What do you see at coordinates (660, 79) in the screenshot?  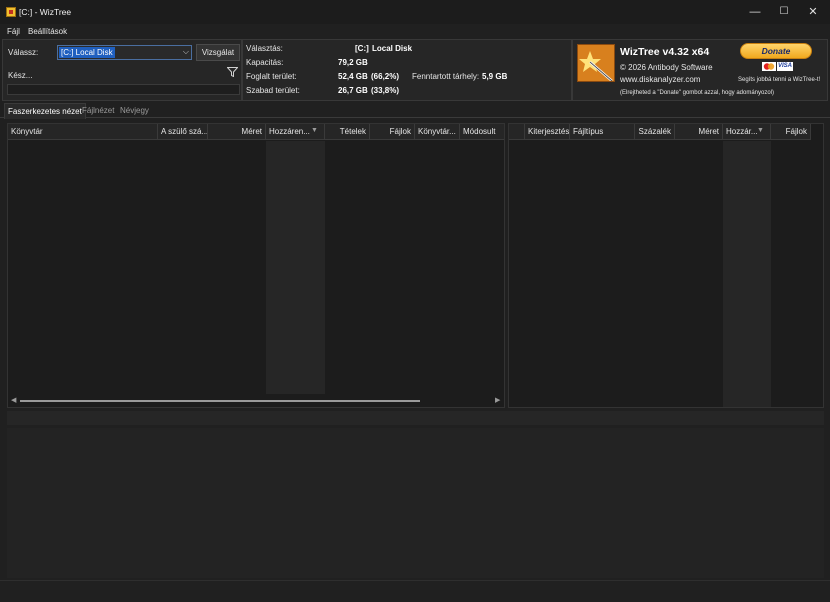 I see `website-link: www.diskanalyzer.com` at bounding box center [660, 79].